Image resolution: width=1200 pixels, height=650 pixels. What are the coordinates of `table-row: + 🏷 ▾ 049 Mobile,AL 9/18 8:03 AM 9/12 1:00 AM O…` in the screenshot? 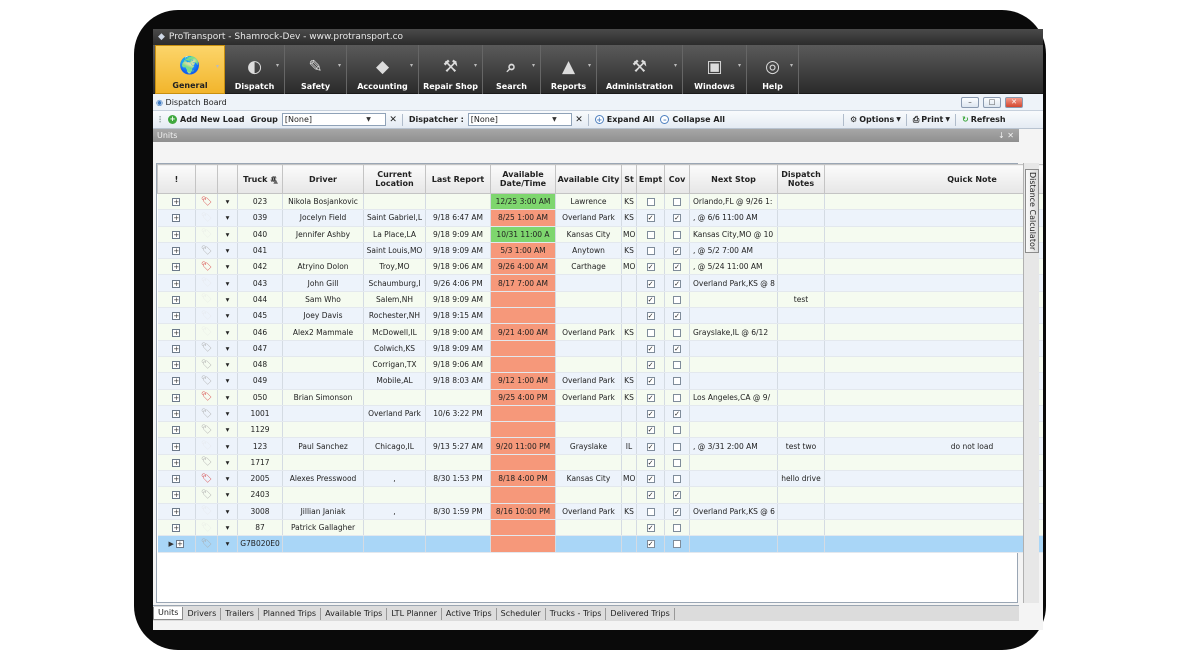 It's located at (600, 381).